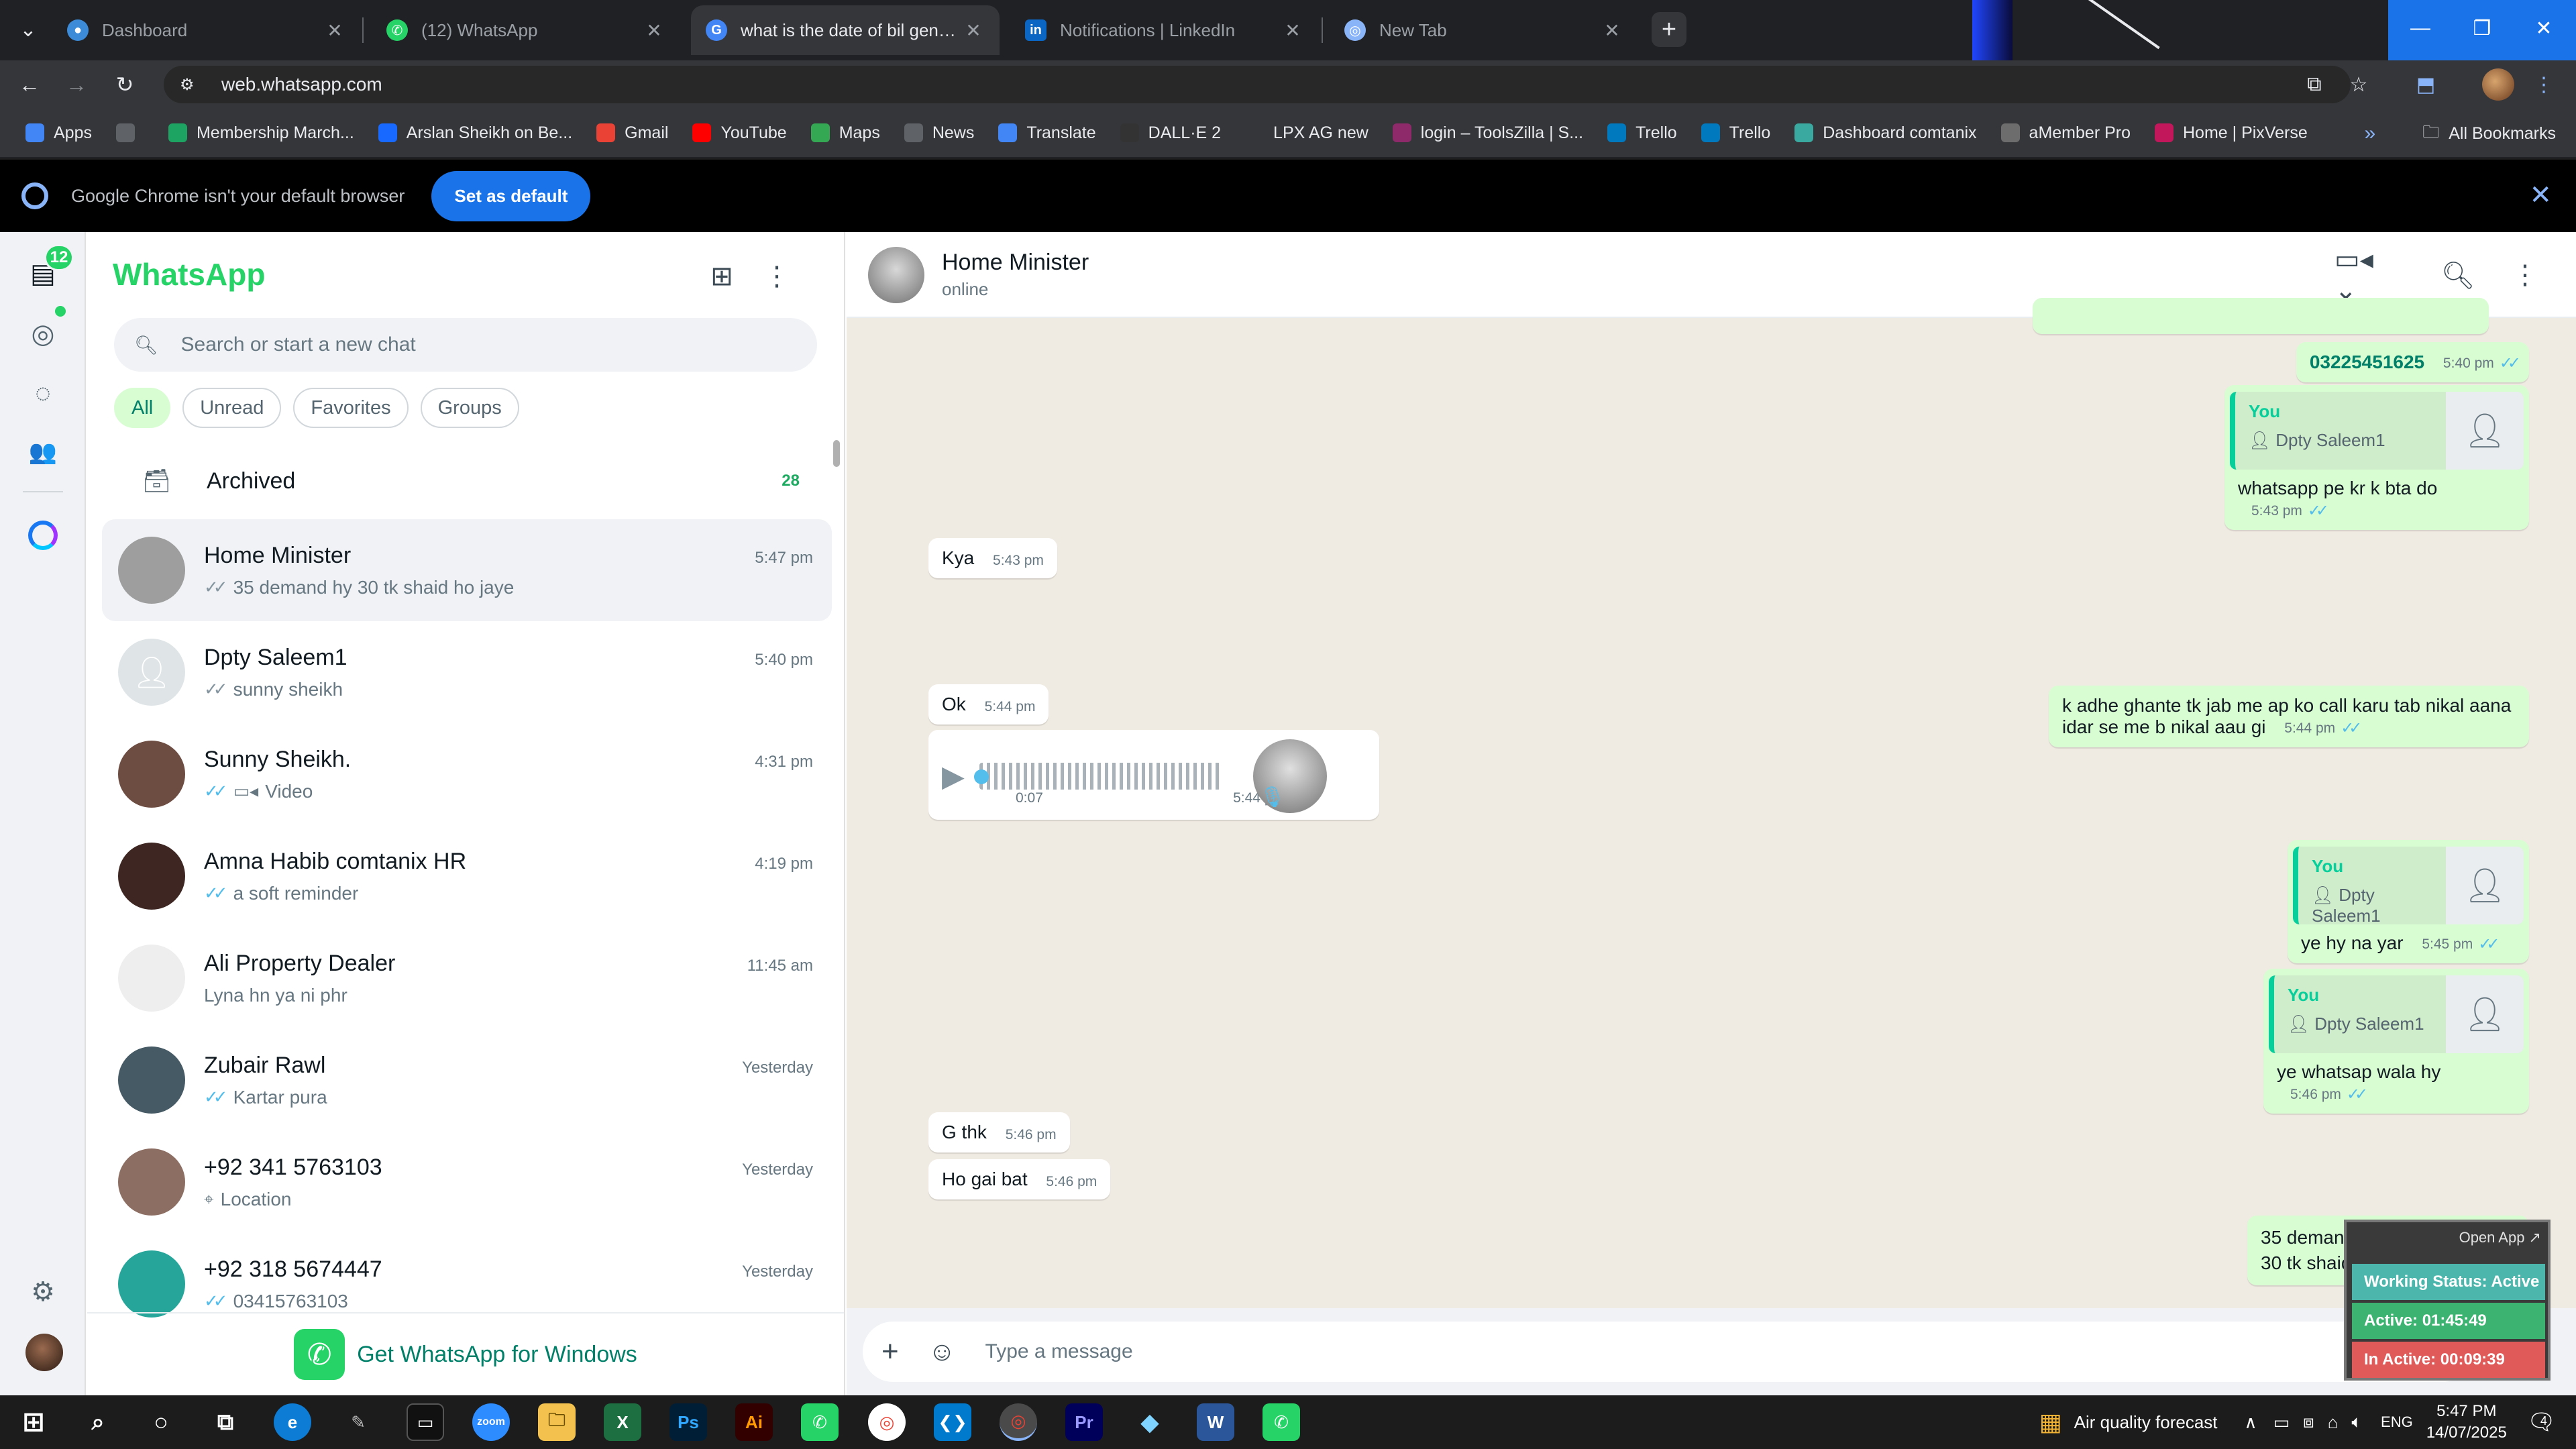  I want to click on notification-icon: 🗨︎ 4, so click(2541, 1422).